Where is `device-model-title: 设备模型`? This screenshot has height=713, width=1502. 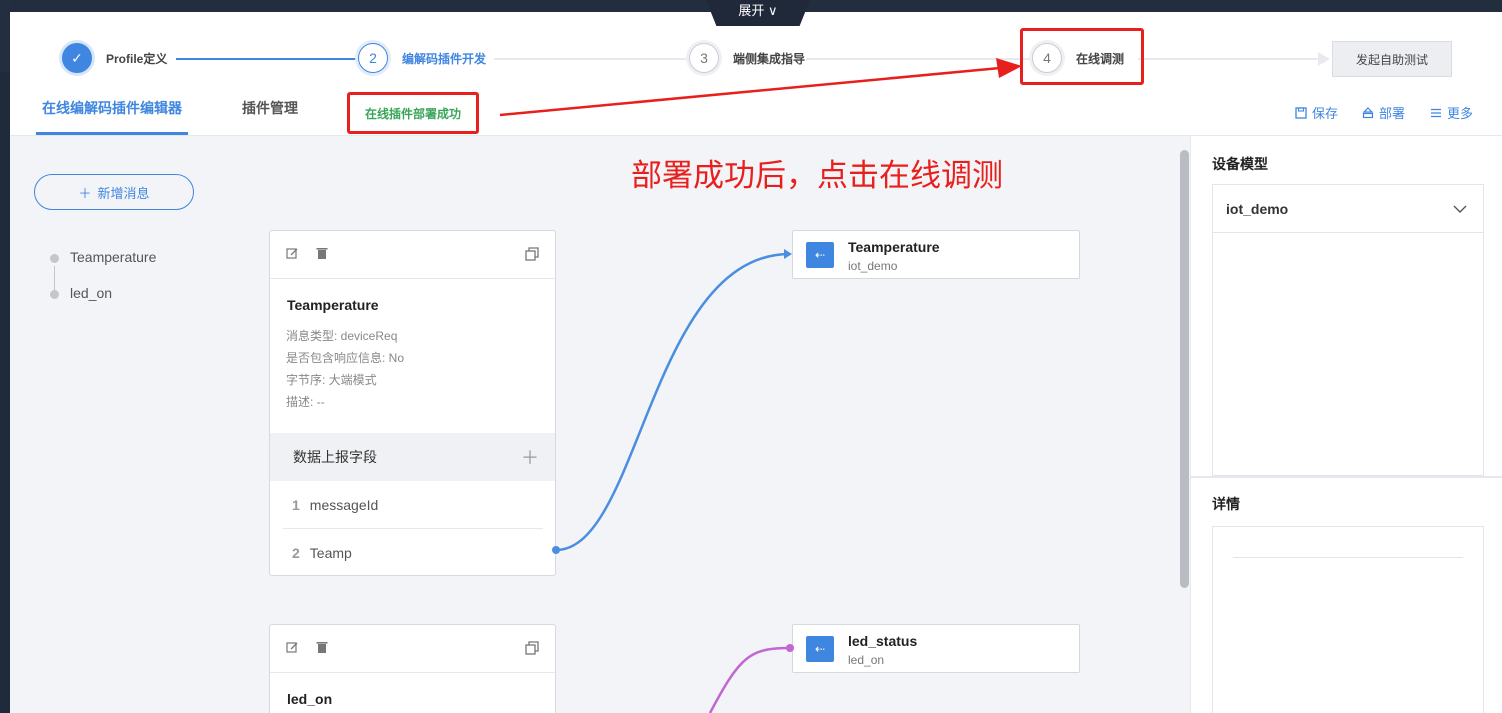
device-model-title: 设备模型 is located at coordinates (1240, 164).